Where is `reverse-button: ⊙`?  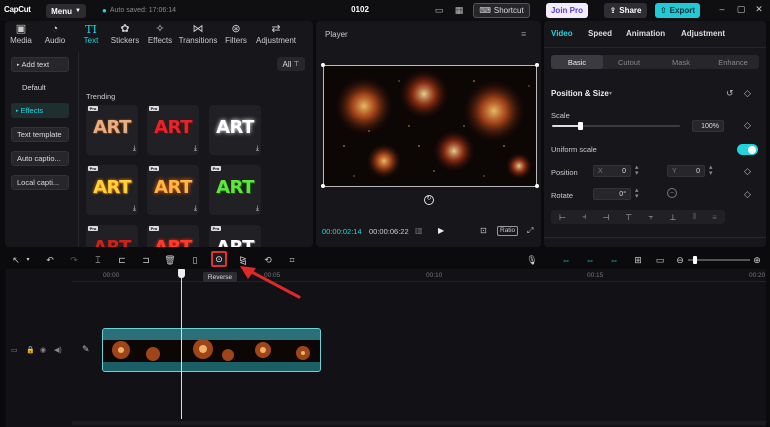 reverse-button: ⊙ is located at coordinates (219, 259).